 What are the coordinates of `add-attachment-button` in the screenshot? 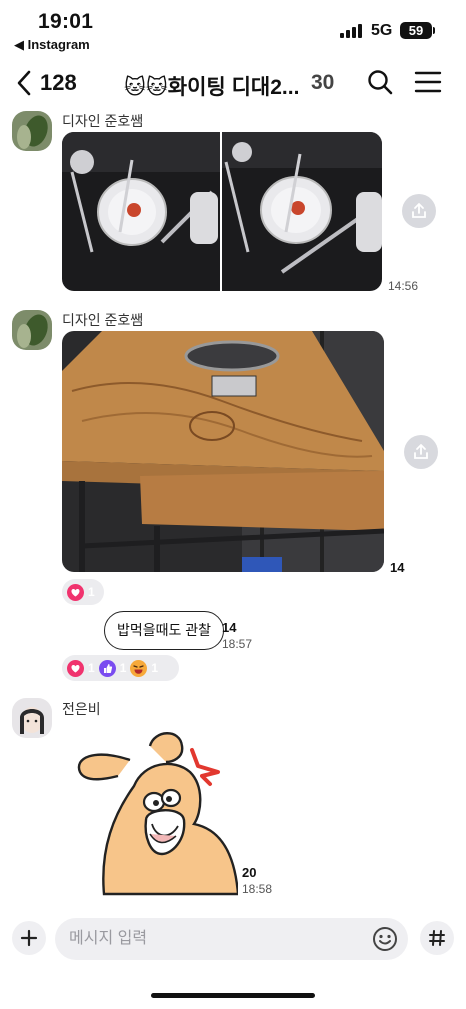 It's located at (29, 938).